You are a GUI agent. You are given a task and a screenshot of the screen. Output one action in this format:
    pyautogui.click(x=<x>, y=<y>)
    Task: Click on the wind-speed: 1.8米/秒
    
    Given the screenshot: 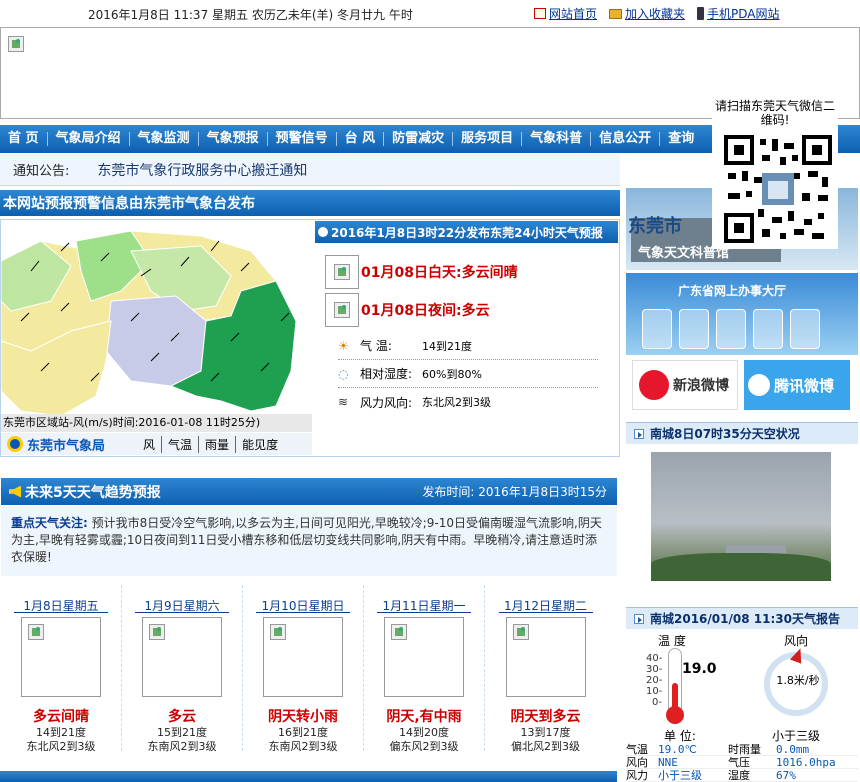 What is the action you would take?
    pyautogui.click(x=798, y=680)
    